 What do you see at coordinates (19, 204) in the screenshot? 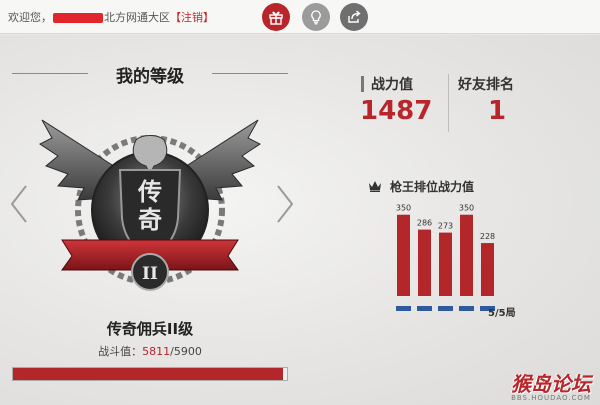
I see `prev-arrow-icon` at bounding box center [19, 204].